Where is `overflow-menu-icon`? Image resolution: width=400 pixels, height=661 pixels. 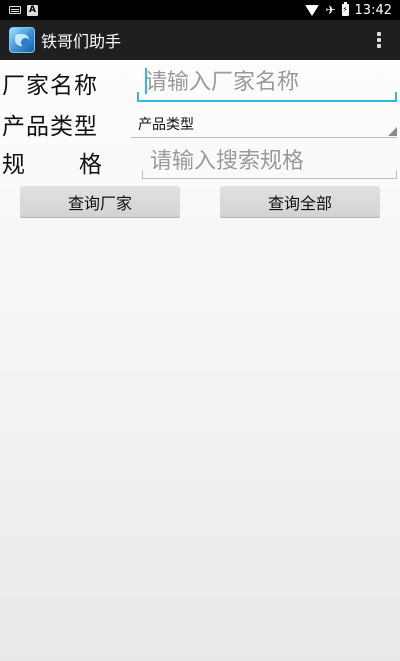 overflow-menu-icon is located at coordinates (379, 40).